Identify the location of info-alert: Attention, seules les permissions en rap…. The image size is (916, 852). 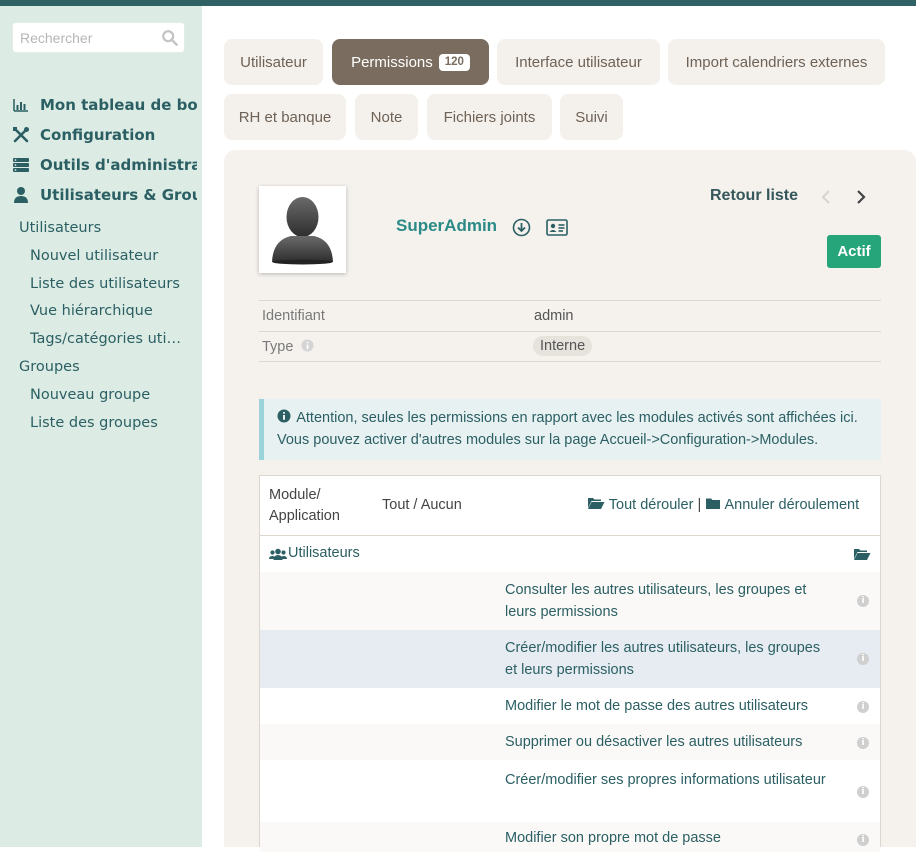
(570, 429).